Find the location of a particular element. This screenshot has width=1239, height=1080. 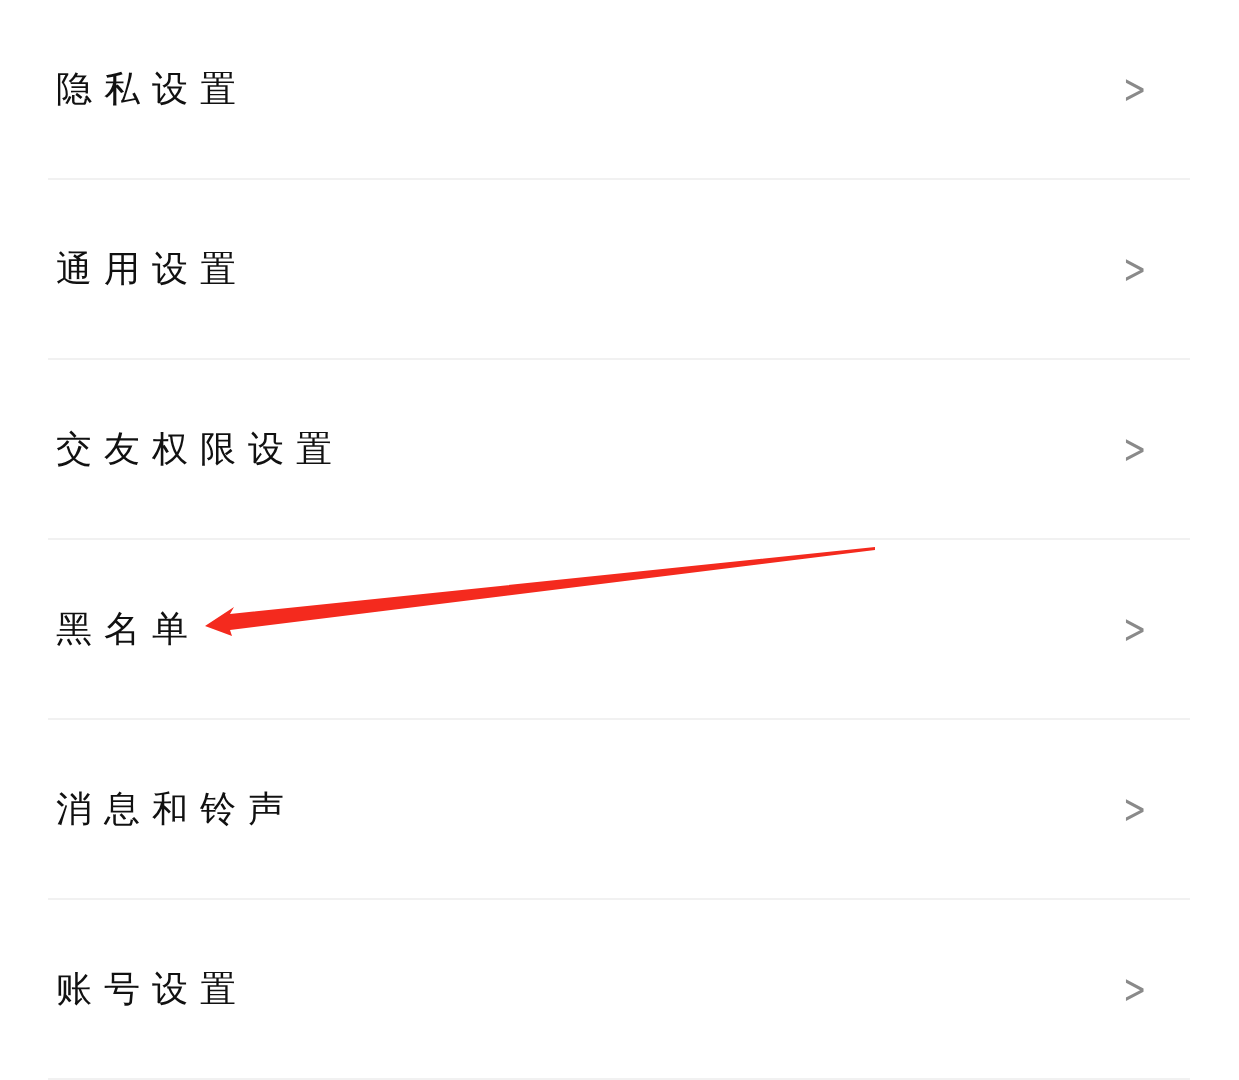

settings-label: 账号设置 is located at coordinates (151, 988).